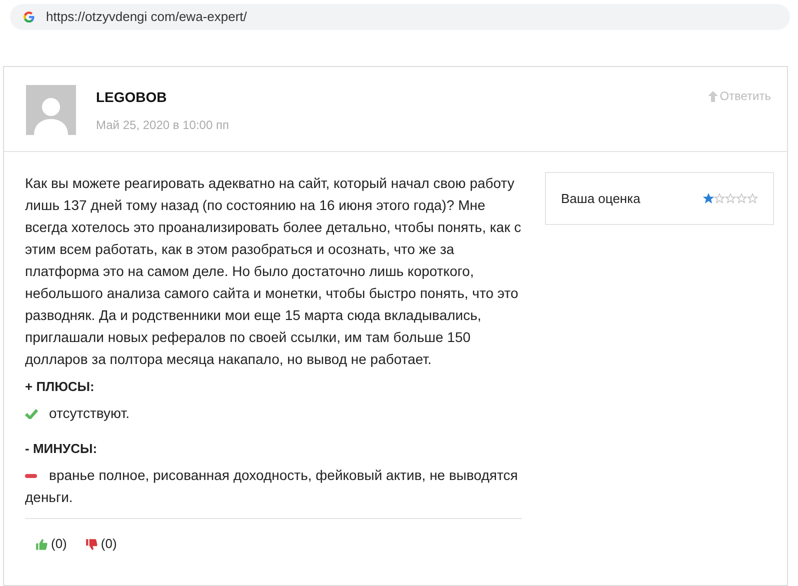 The height and width of the screenshot is (586, 798). Describe the element at coordinates (41, 544) in the screenshot. I see `thumbs-up-icon` at that location.